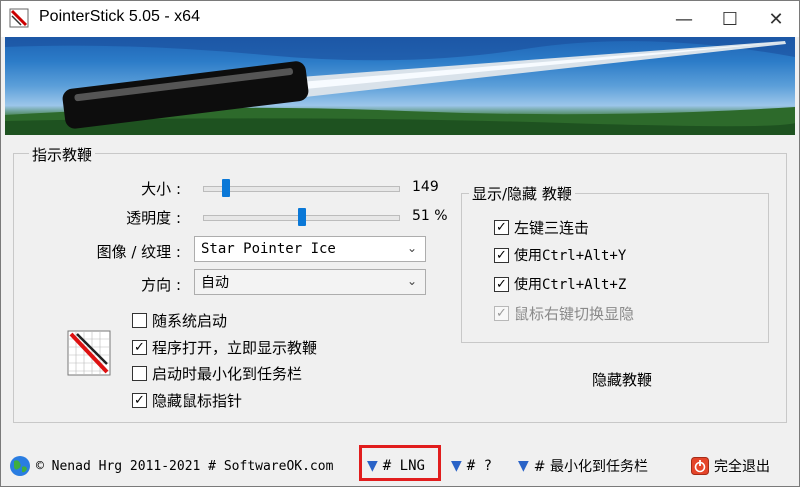 This screenshot has width=800, height=487. What do you see at coordinates (226, 188) in the screenshot?
I see `size-slider-thumb` at bounding box center [226, 188].